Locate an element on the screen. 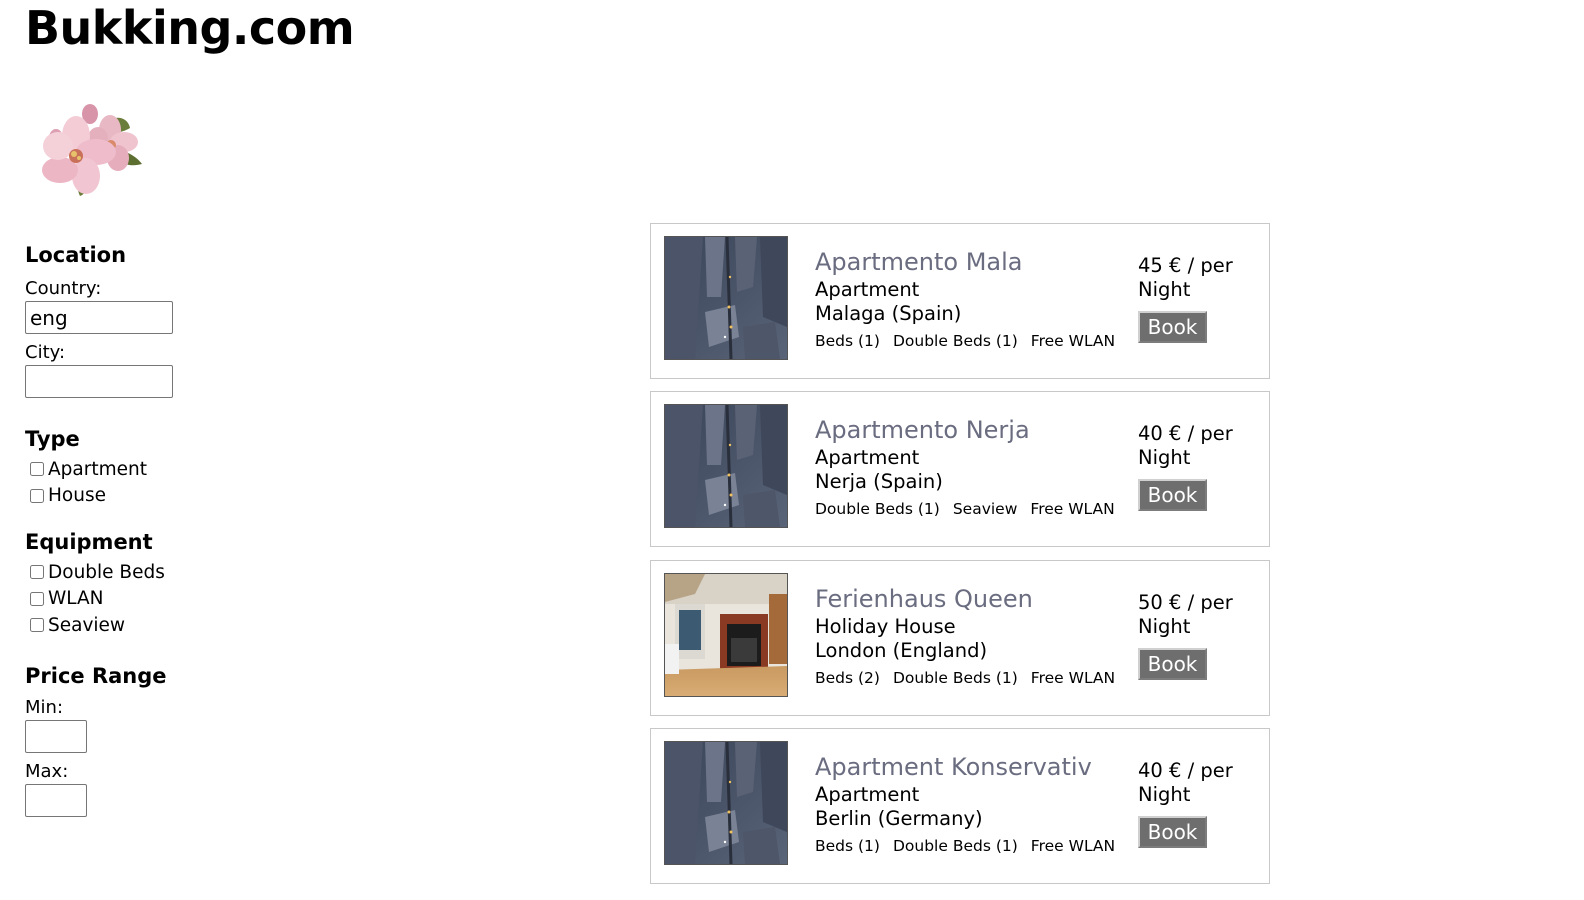  apartment-checkbox is located at coordinates (37, 469).